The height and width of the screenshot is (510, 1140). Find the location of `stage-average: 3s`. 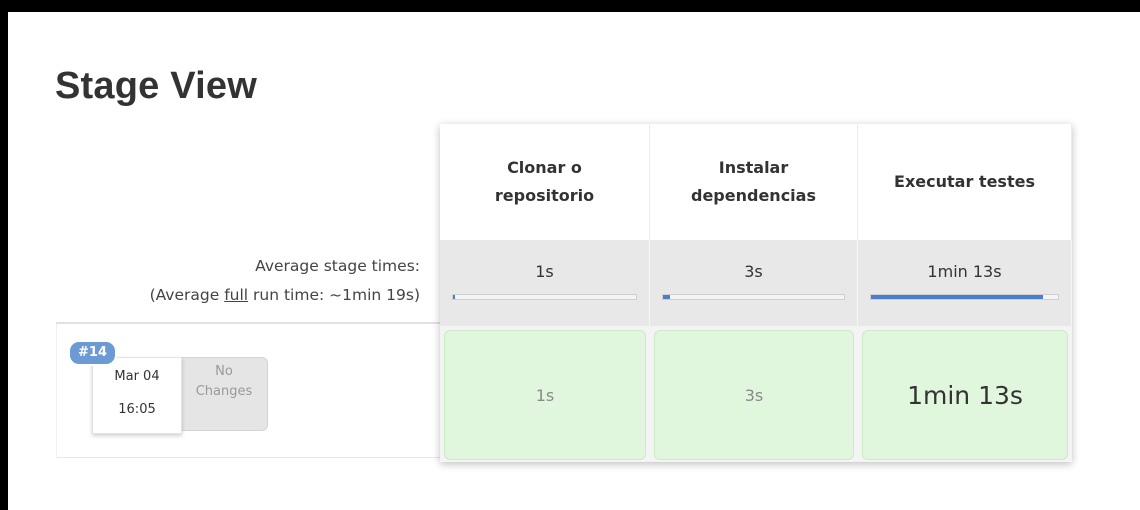

stage-average: 3s is located at coordinates (754, 283).